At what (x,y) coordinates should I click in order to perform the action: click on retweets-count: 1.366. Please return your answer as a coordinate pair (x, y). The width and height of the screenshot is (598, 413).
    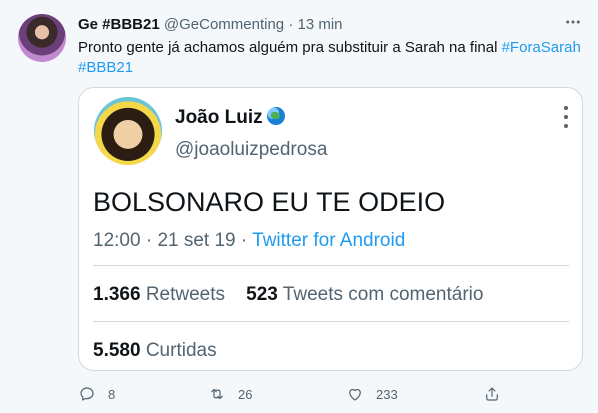
    Looking at the image, I should click on (117, 294).